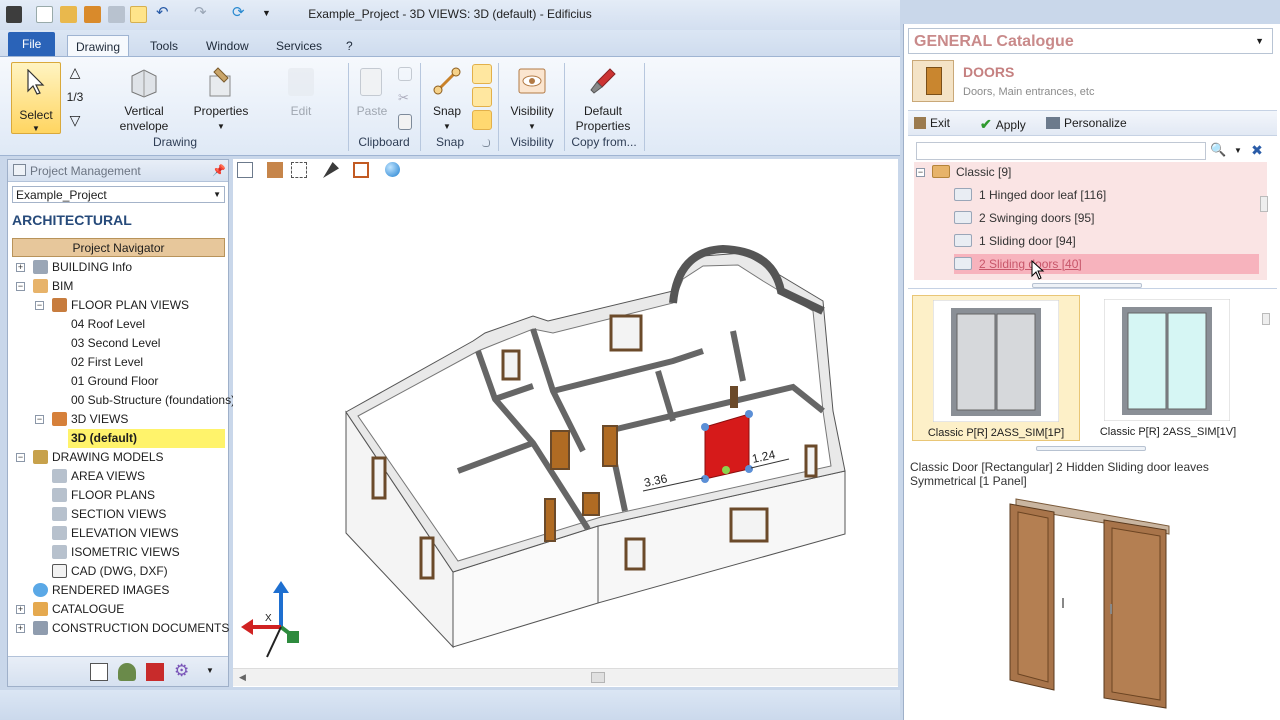 Image resolution: width=1280 pixels, height=720 pixels. Describe the element at coordinates (127, 672) in the screenshot. I see `plant-icon` at that location.